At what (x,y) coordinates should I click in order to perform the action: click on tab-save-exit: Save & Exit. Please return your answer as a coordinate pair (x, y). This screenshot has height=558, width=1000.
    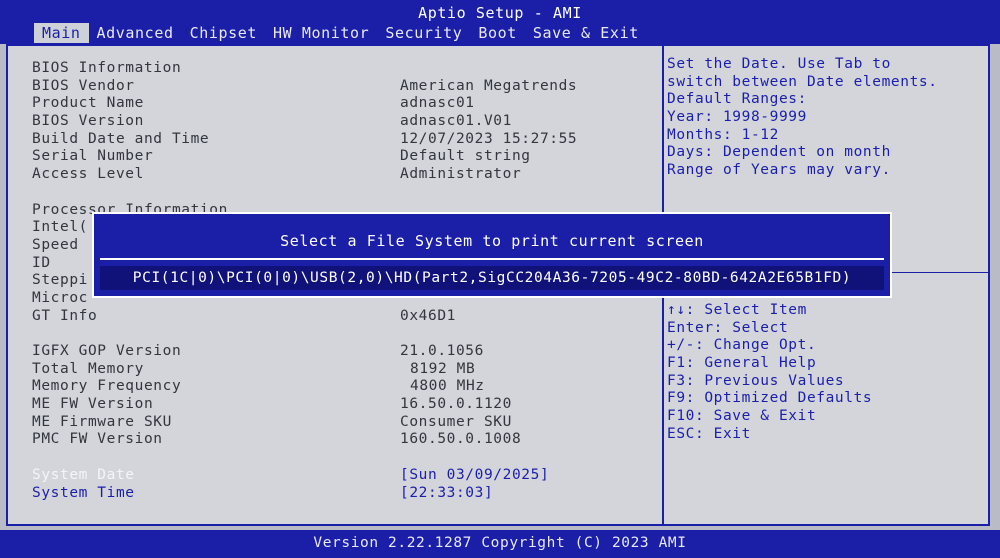
    Looking at the image, I should click on (586, 33).